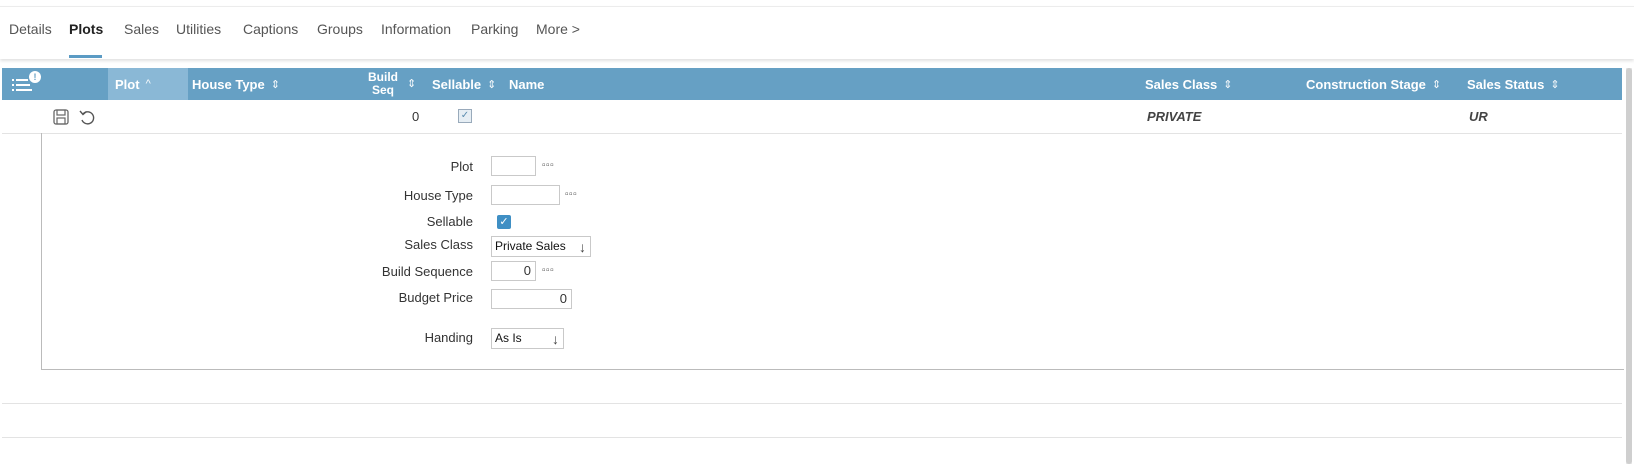 This screenshot has width=1634, height=464. Describe the element at coordinates (35, 77) in the screenshot. I see `notification-badge: !` at that location.